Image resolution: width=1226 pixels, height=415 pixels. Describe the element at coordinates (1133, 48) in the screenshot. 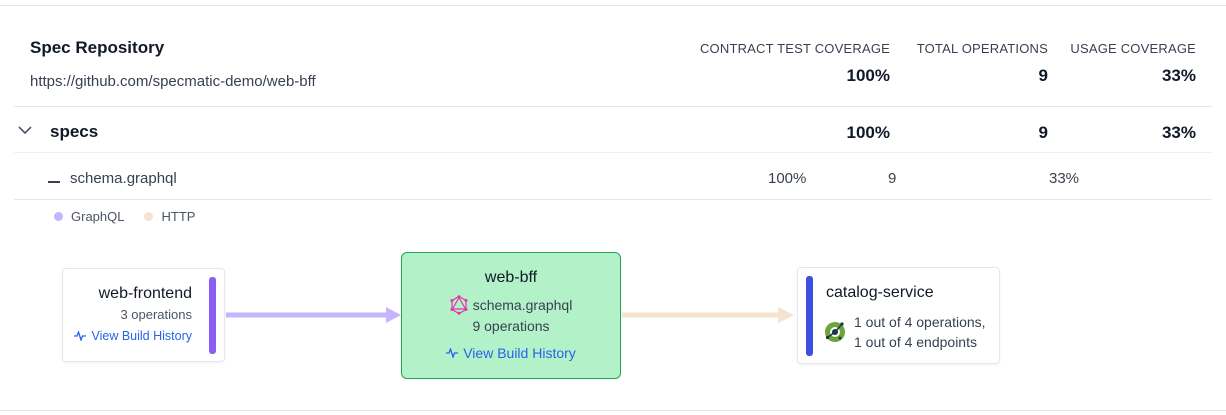

I see `column-header-usage-coverage: USAGE COVERAGE` at that location.